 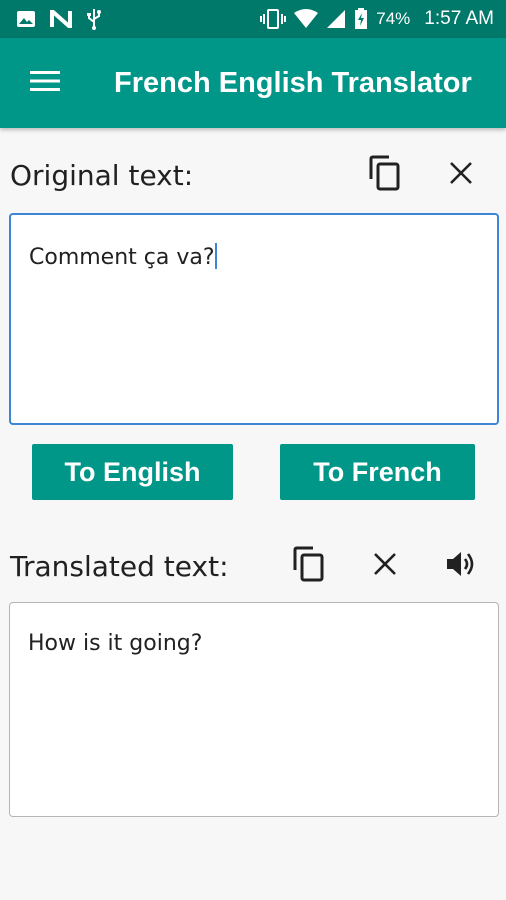 I want to click on vibrate-icon, so click(x=273, y=19).